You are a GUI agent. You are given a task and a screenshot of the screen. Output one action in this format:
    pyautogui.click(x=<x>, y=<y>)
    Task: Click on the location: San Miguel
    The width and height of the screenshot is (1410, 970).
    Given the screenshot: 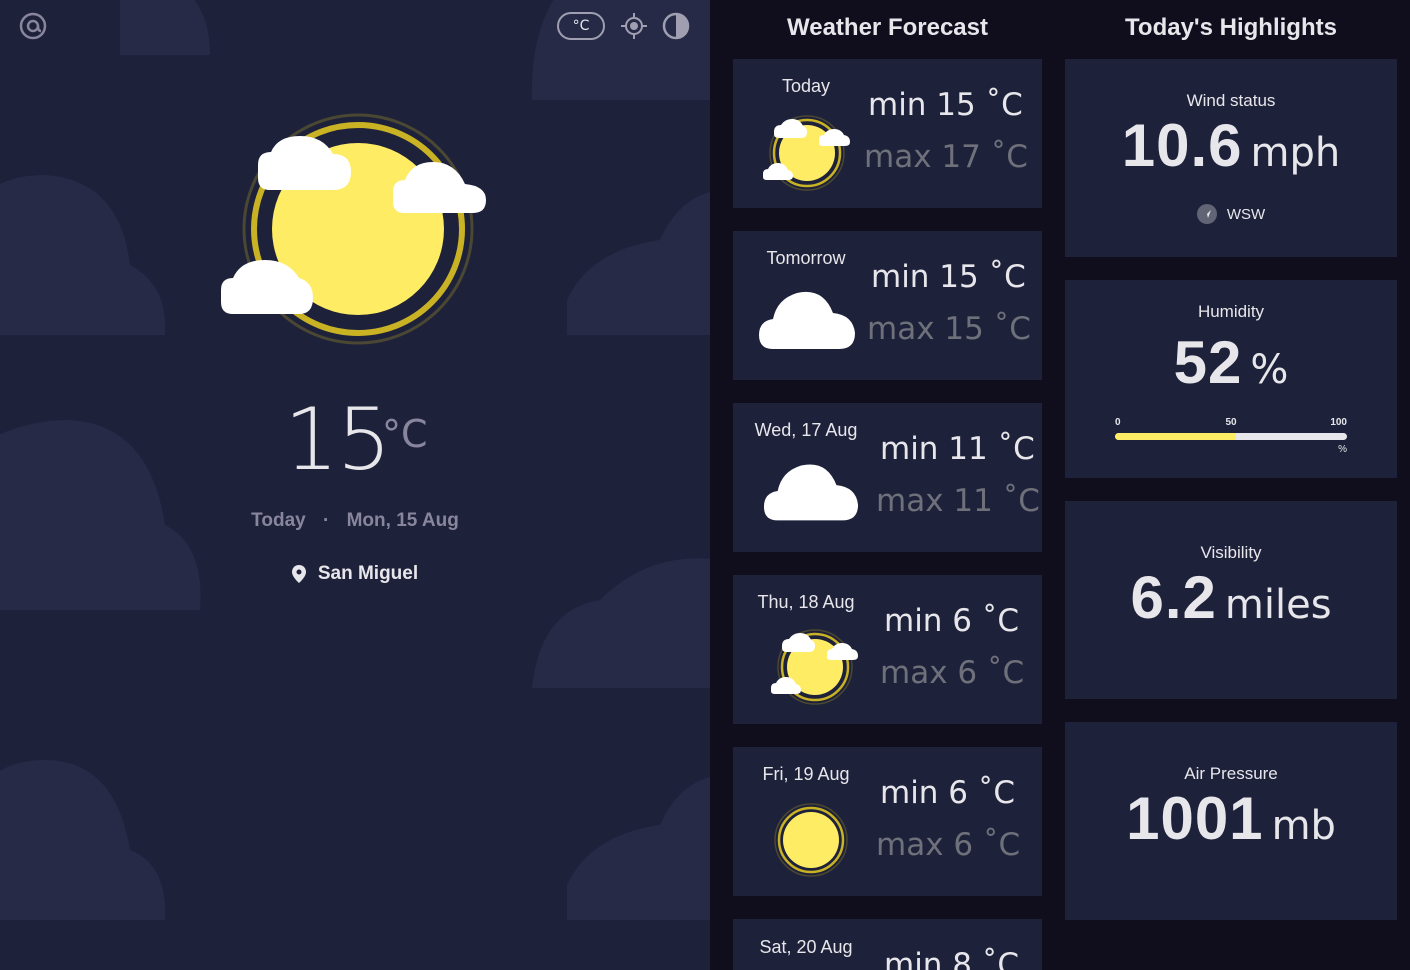 What is the action you would take?
    pyautogui.click(x=355, y=574)
    